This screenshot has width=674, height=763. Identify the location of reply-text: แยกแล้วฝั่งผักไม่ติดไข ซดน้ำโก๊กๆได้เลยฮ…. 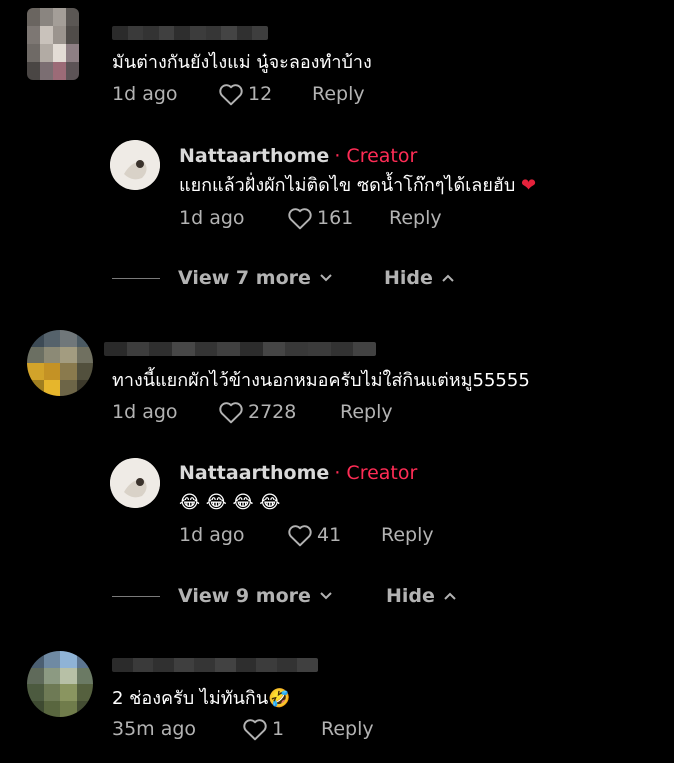
(357, 186).